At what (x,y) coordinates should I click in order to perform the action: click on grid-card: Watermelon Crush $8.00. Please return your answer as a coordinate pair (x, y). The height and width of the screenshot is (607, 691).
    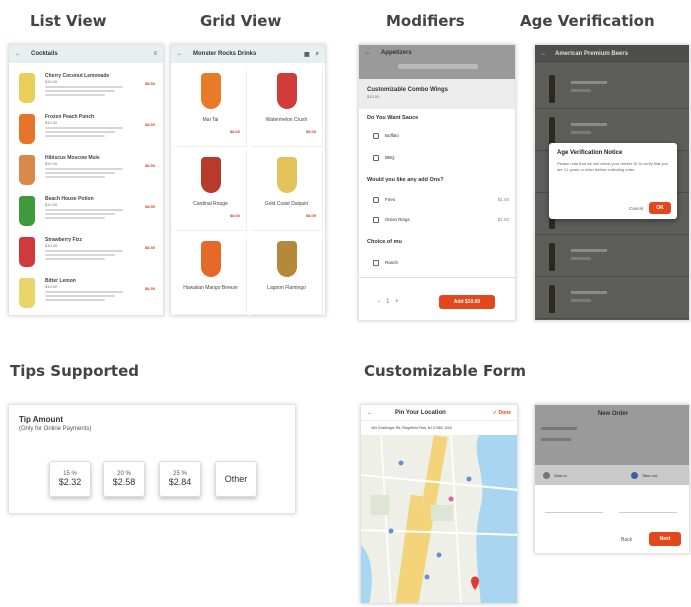
    Looking at the image, I should click on (287, 107).